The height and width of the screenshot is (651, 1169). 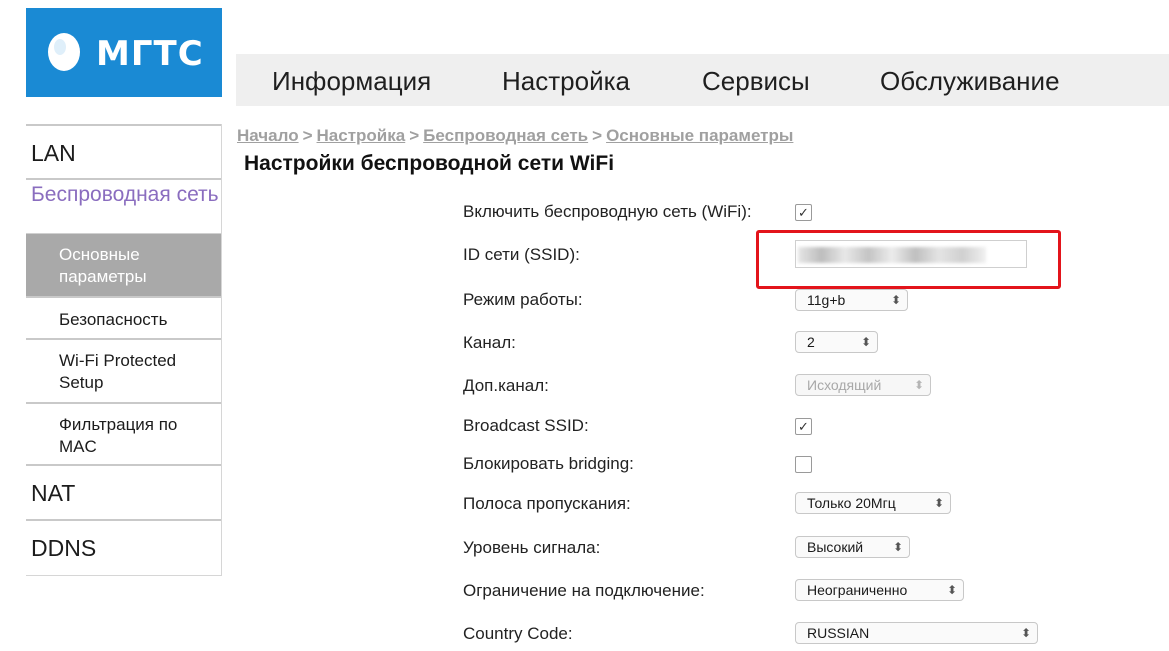 I want to click on mode-label: Режим работы:, so click(x=523, y=299).